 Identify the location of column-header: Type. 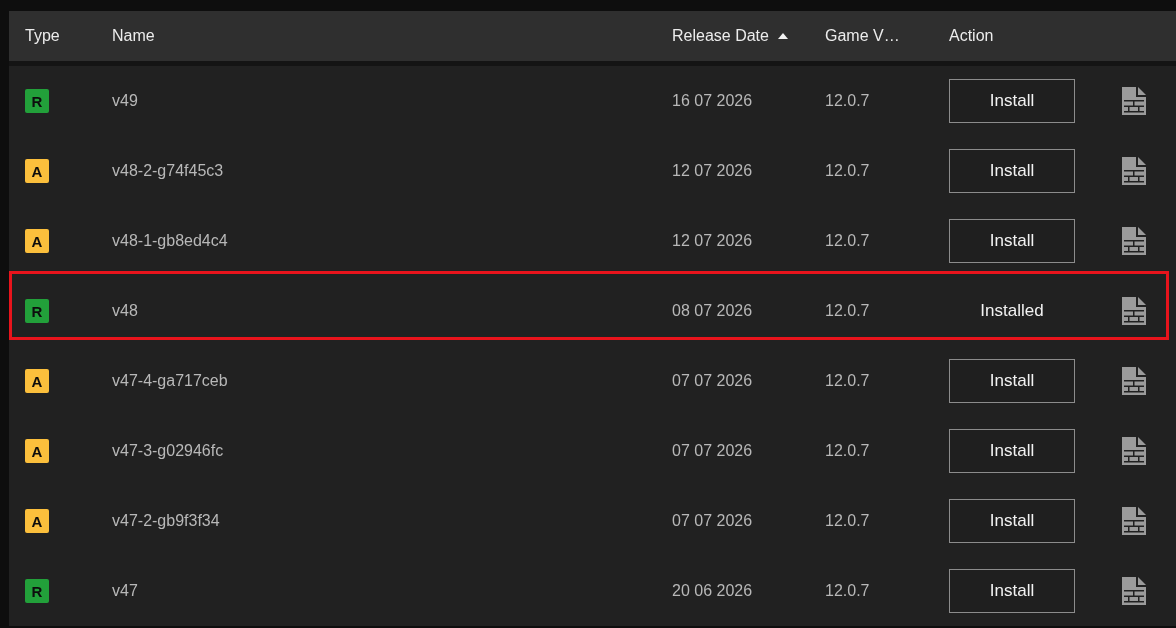
(42, 36).